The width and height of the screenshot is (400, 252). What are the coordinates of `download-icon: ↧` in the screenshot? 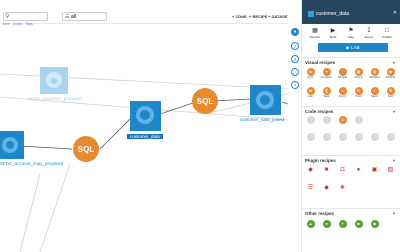 It's located at (369, 31).